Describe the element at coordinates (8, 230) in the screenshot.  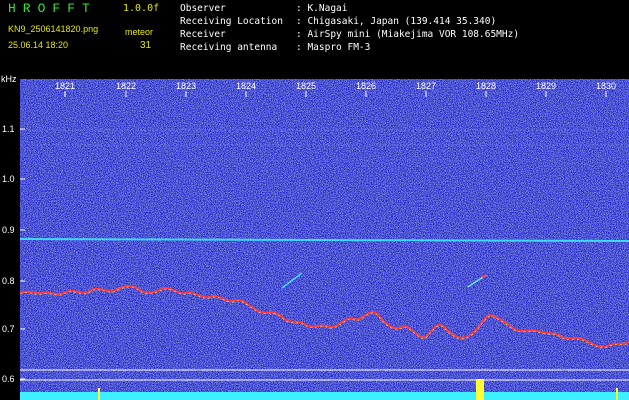
I see `y-tick-label: 0.9` at that location.